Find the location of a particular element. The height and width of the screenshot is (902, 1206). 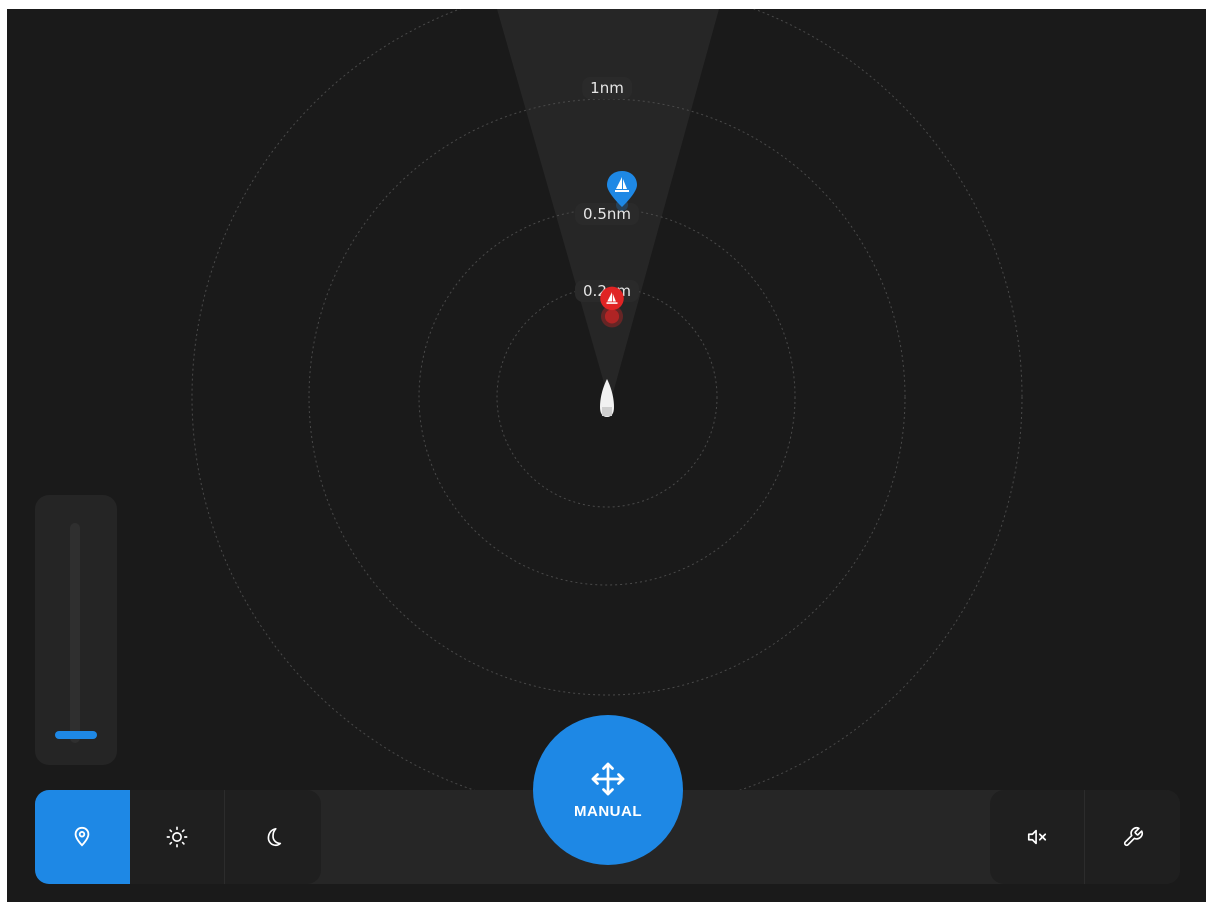

target-marker-blue is located at coordinates (622, 191).